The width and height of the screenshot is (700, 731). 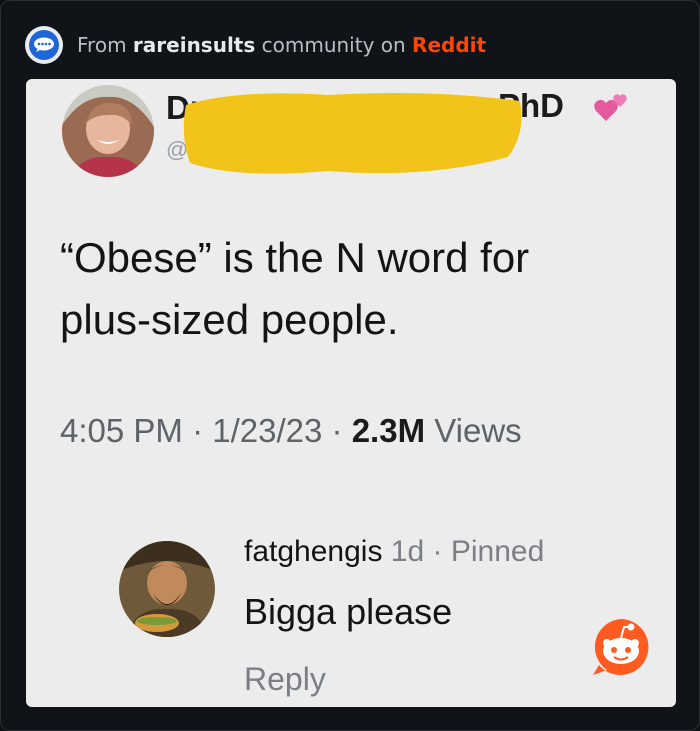 What do you see at coordinates (621, 647) in the screenshot?
I see `reddit-snoo-icon` at bounding box center [621, 647].